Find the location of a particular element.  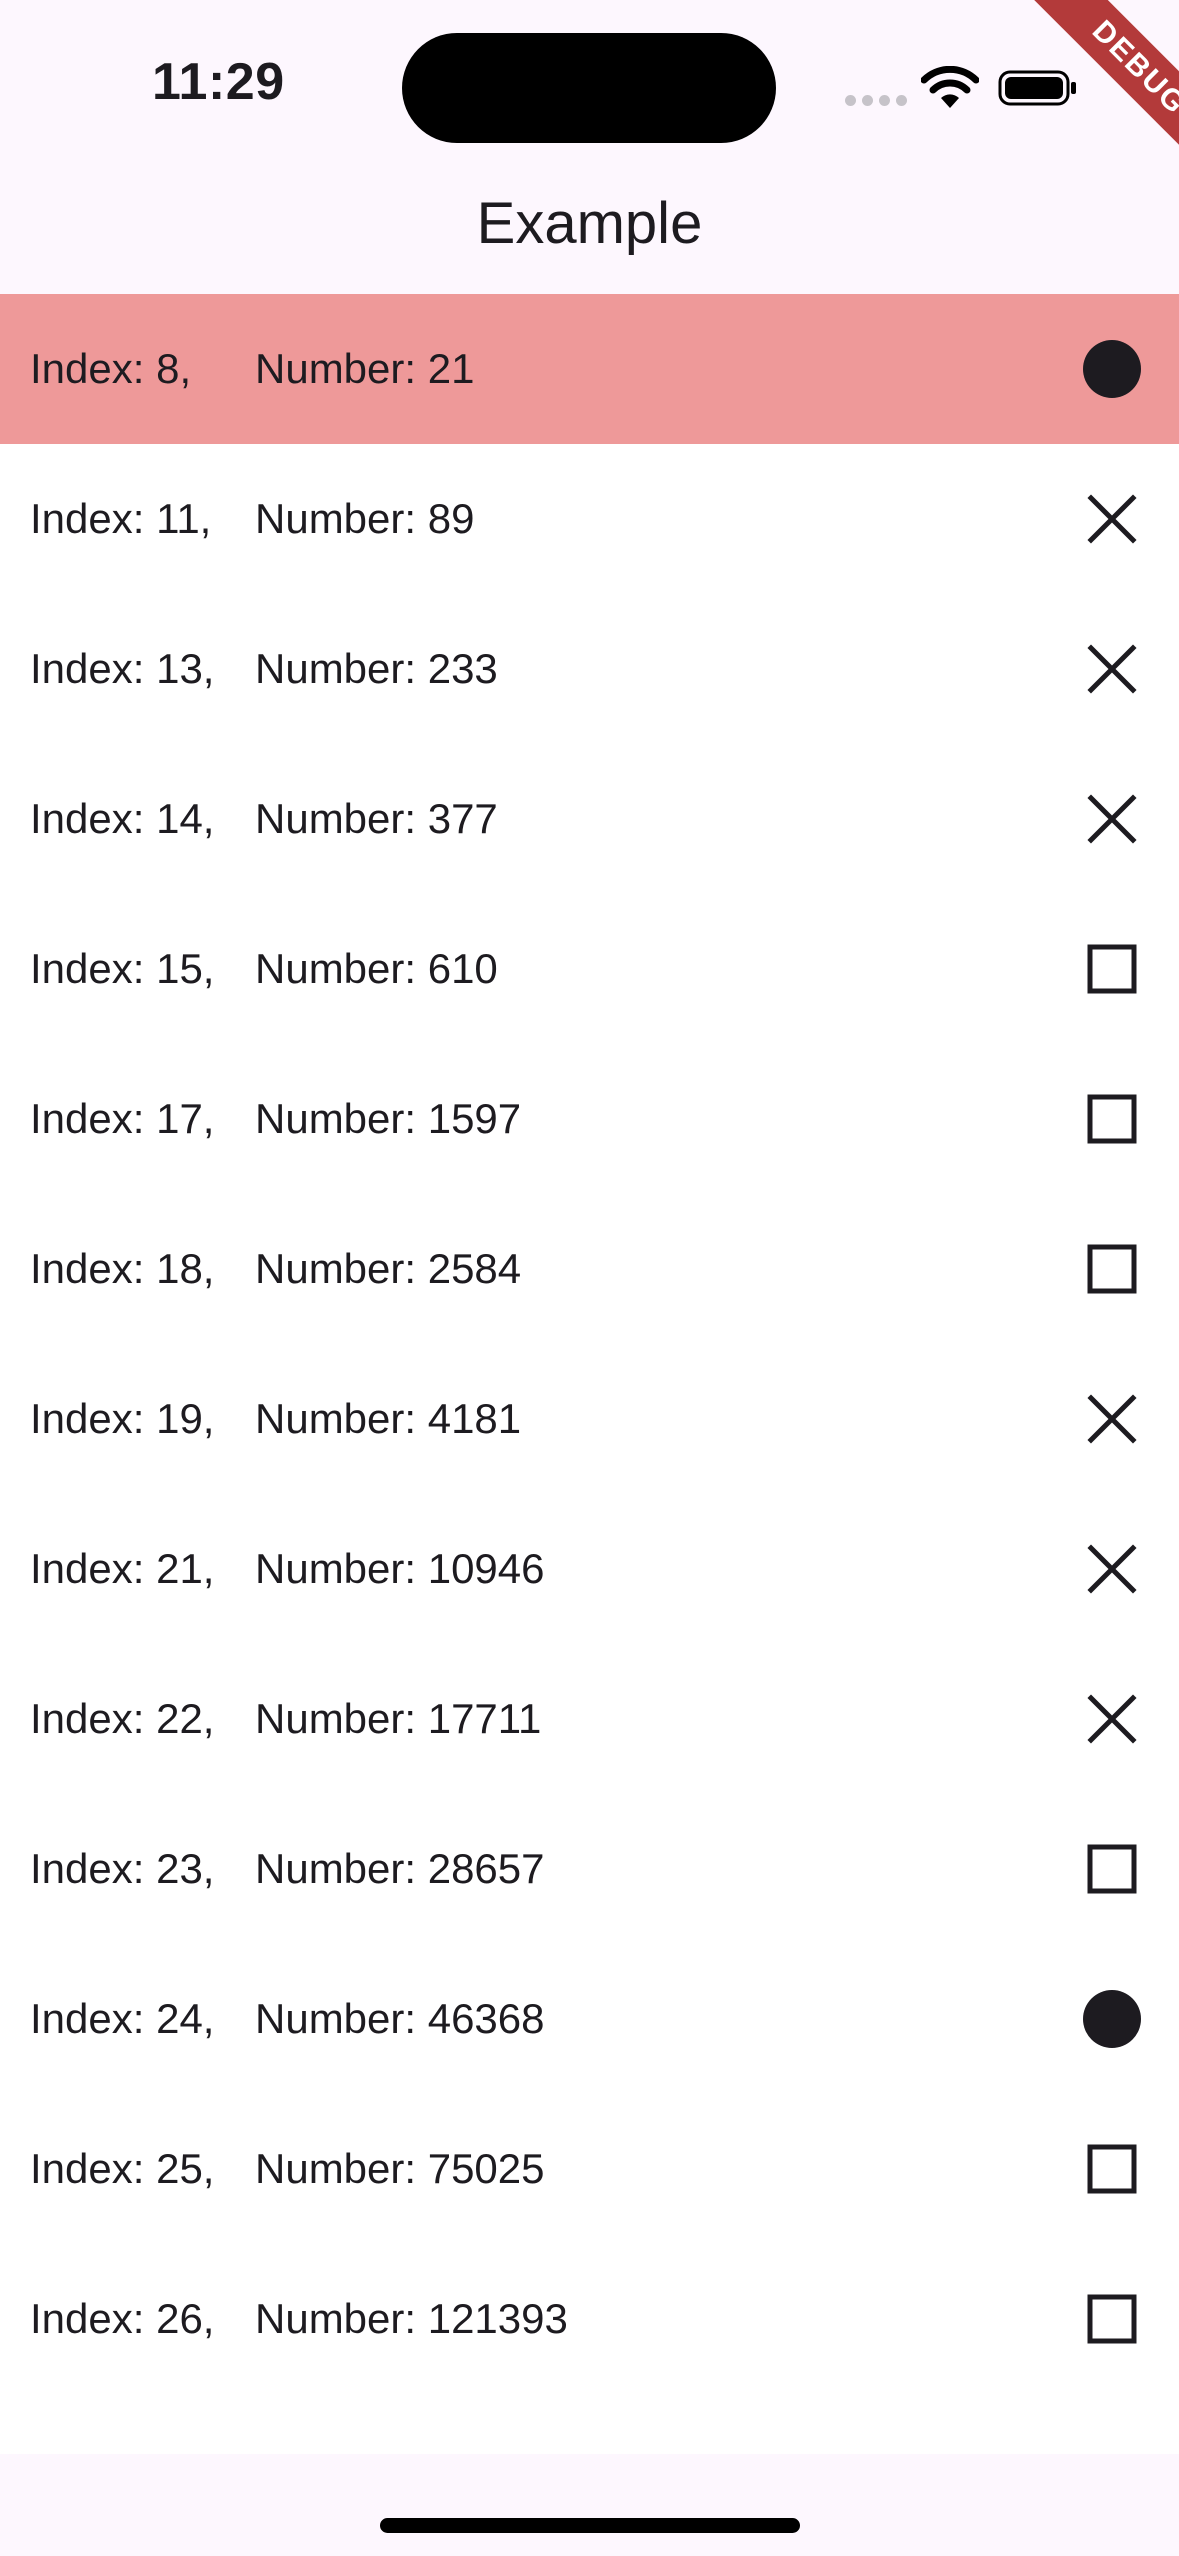

list-item-number: Number: 4181 is located at coordinates (388, 1418).